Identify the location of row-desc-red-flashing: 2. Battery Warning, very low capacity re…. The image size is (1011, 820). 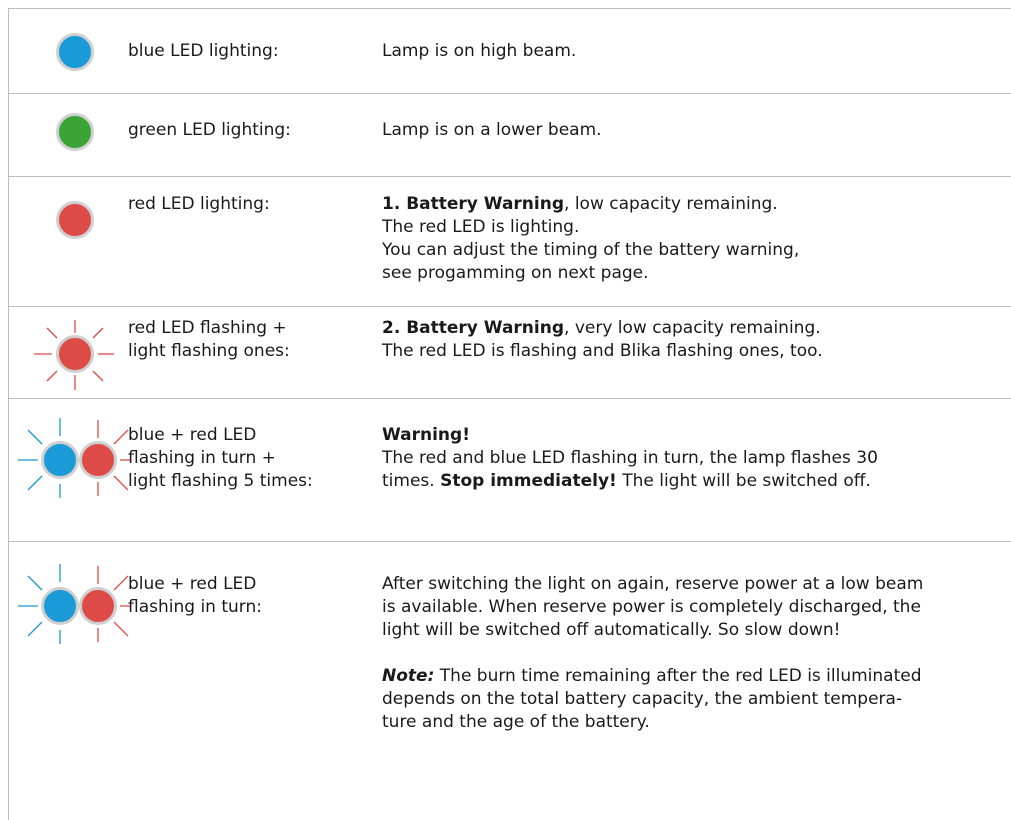
(682, 340).